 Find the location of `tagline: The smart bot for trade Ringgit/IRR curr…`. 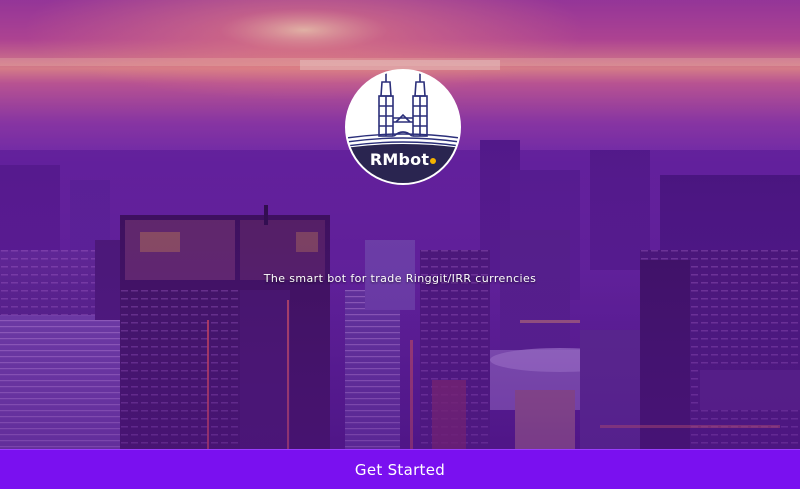

tagline: The smart bot for trade Ringgit/IRR curr… is located at coordinates (400, 278).